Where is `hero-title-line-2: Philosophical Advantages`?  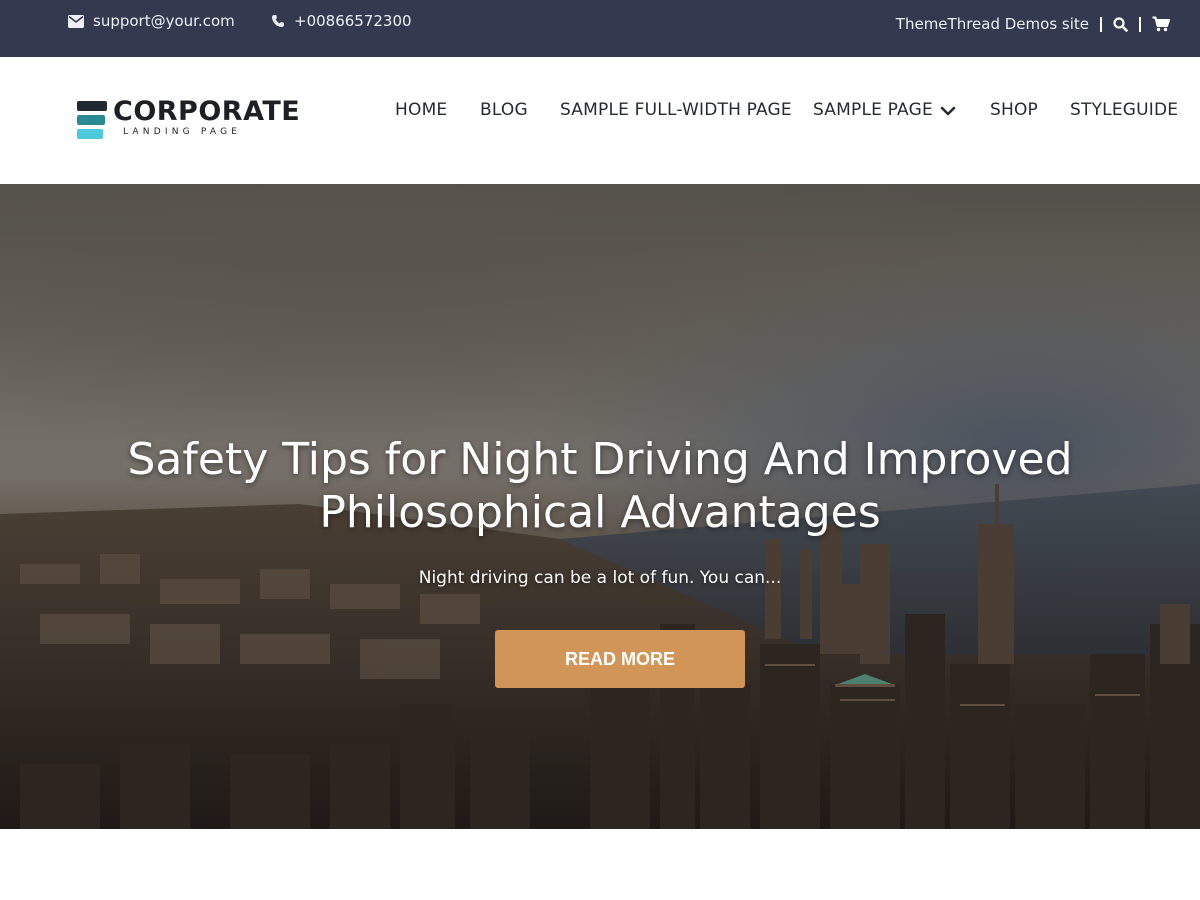 hero-title-line-2: Philosophical Advantages is located at coordinates (600, 512).